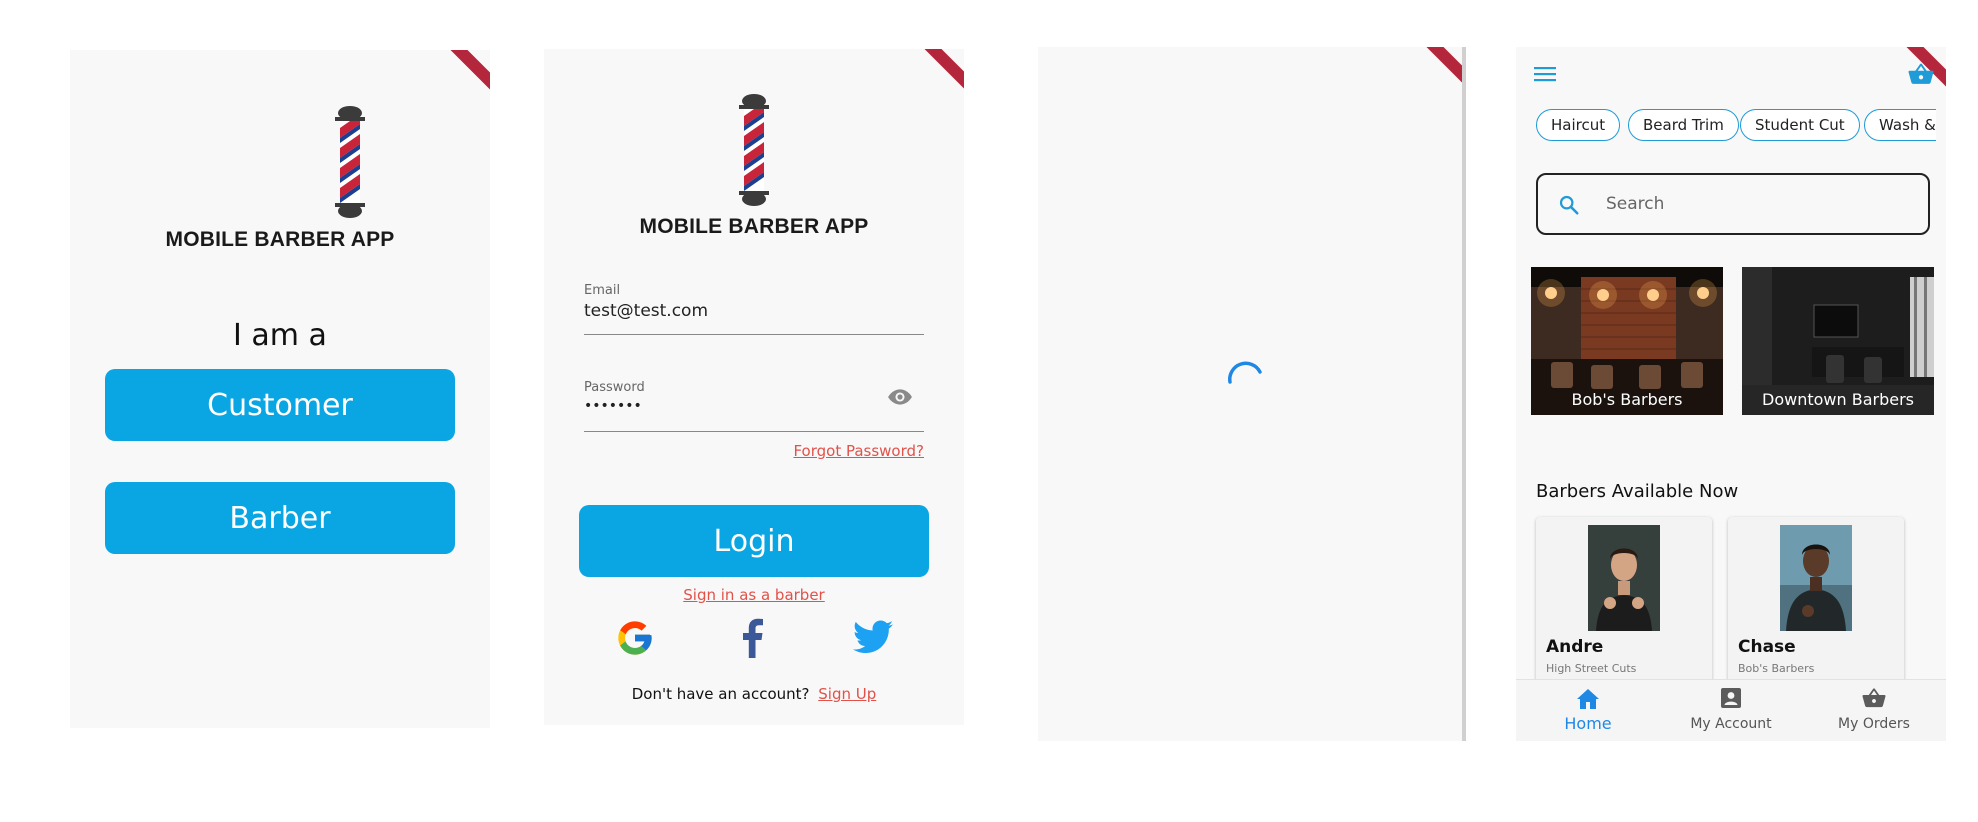  I want to click on bottom-nav: Home My Account My Orders, so click(1731, 710).